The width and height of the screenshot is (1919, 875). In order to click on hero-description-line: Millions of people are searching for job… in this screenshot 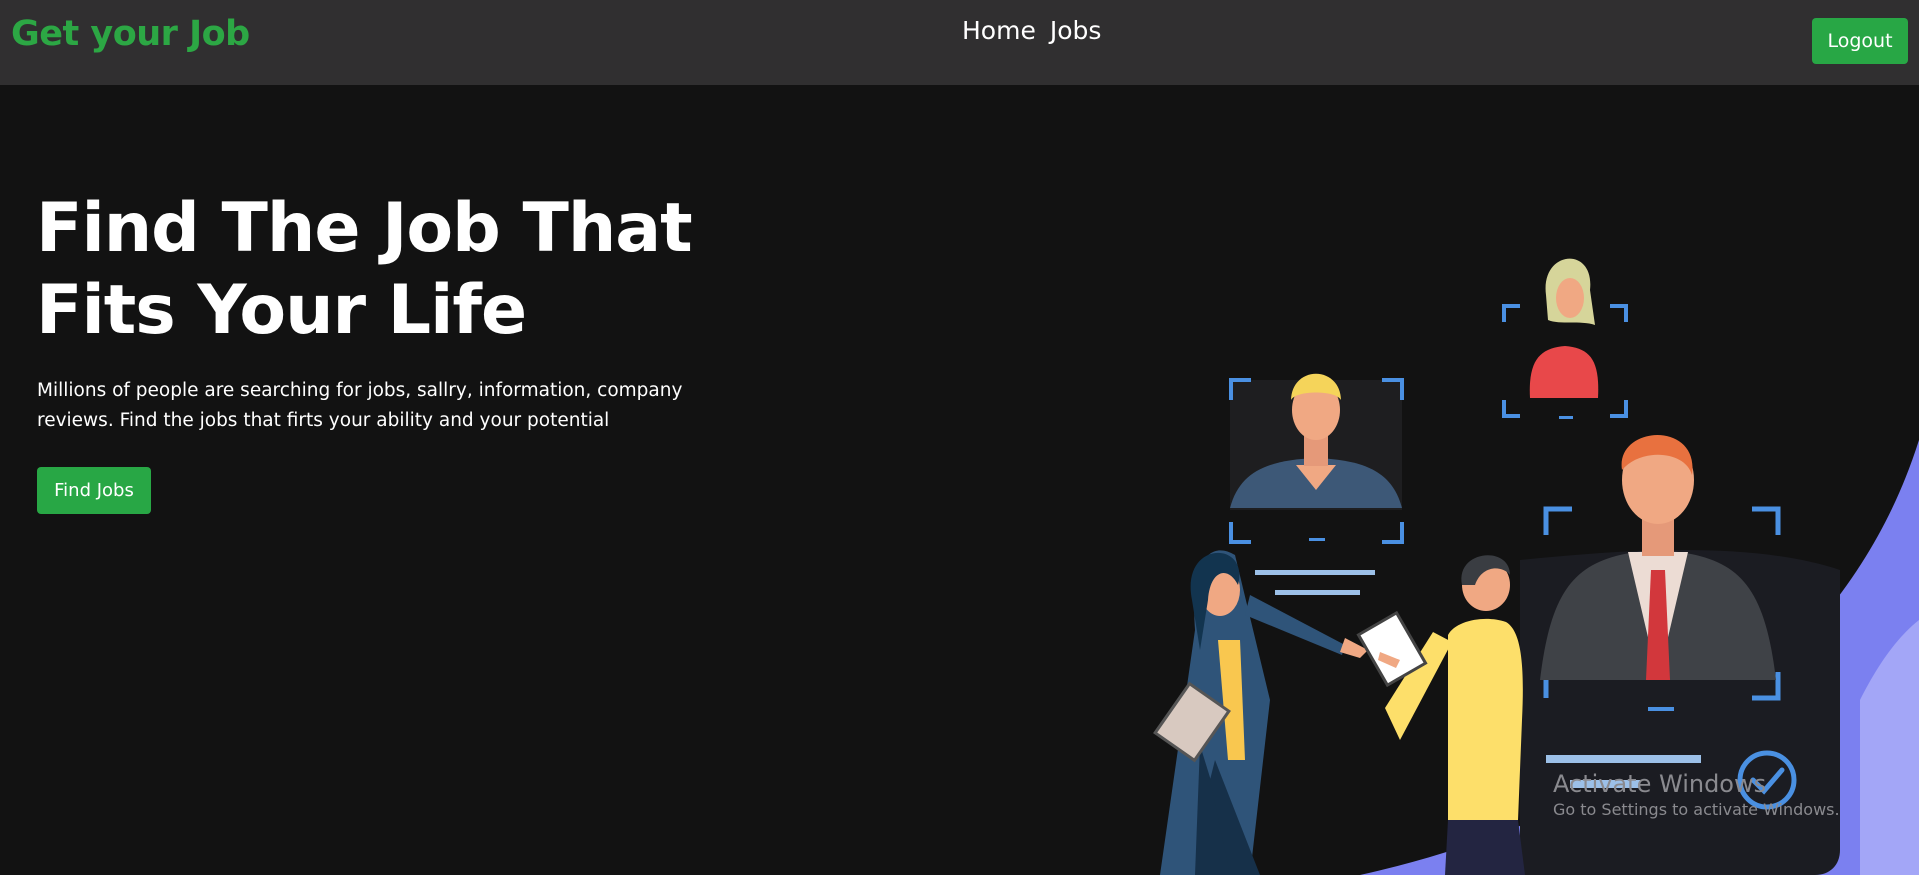, I will do `click(360, 390)`.